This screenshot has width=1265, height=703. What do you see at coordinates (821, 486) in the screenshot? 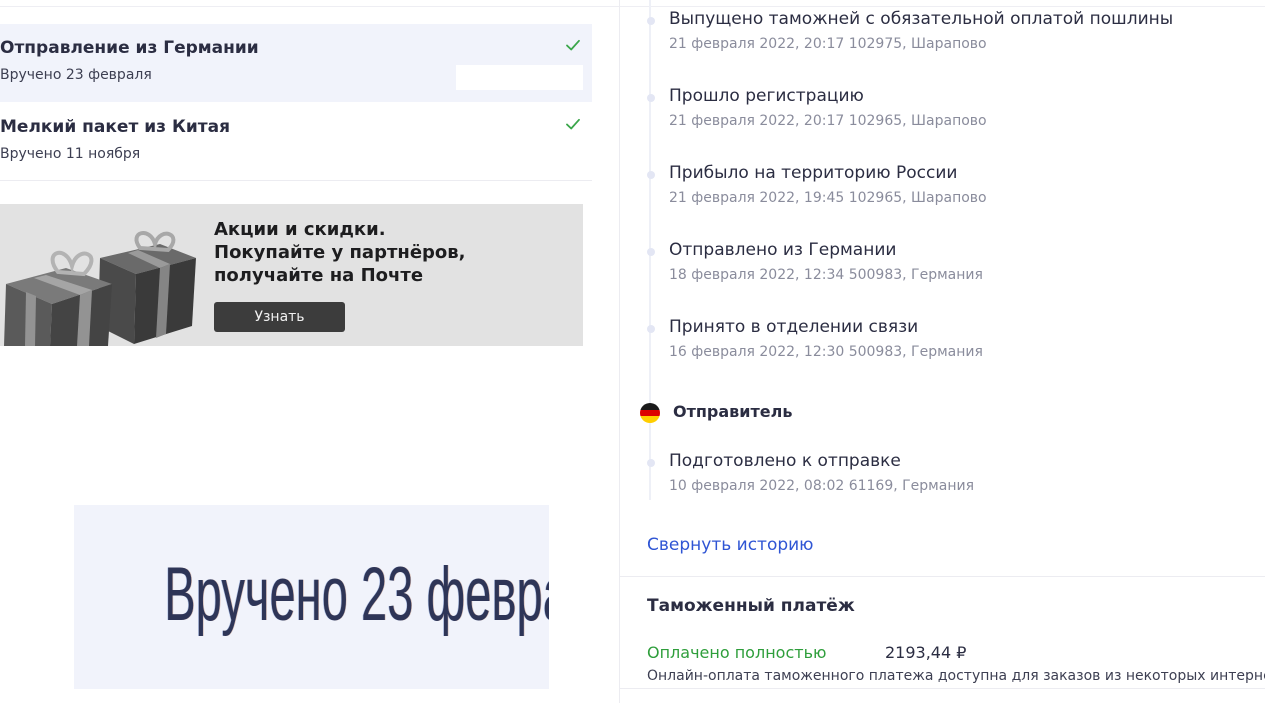
I see `event-detail: 10 февраля 2022, 08:02 61169, Германия` at bounding box center [821, 486].